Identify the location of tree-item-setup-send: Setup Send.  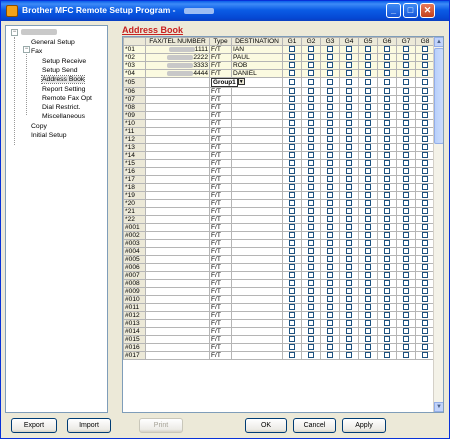
(60, 70).